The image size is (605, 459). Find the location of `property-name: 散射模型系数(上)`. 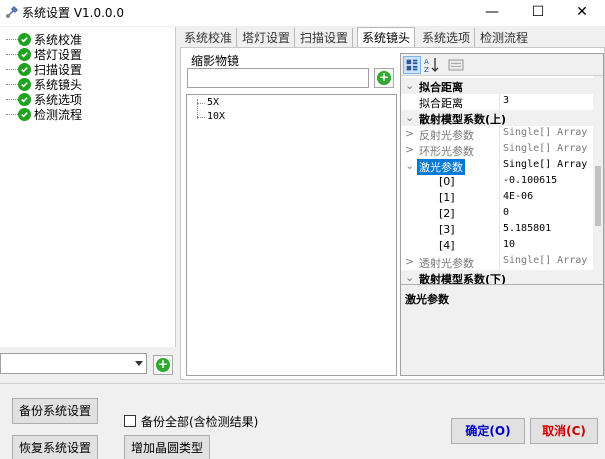

property-name: 散射模型系数(上) is located at coordinates (463, 119).